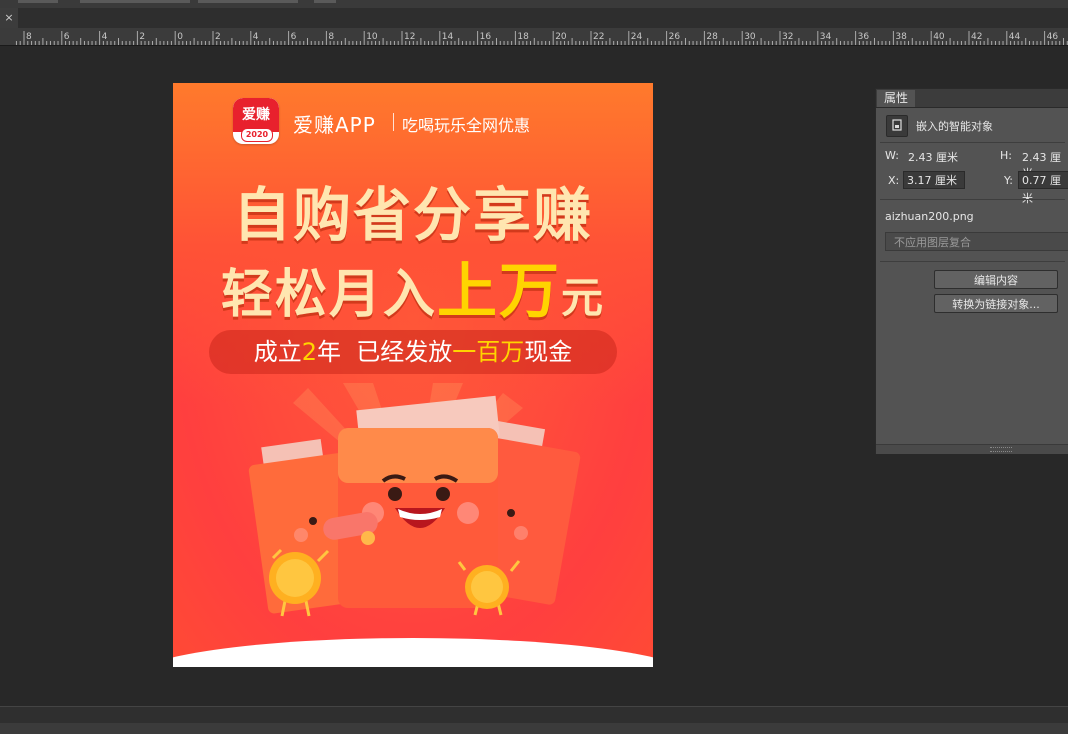 Image resolution: width=1068 pixels, height=734 pixels. Describe the element at coordinates (712, 37) in the screenshot. I see `ruler-label: 28` at that location.